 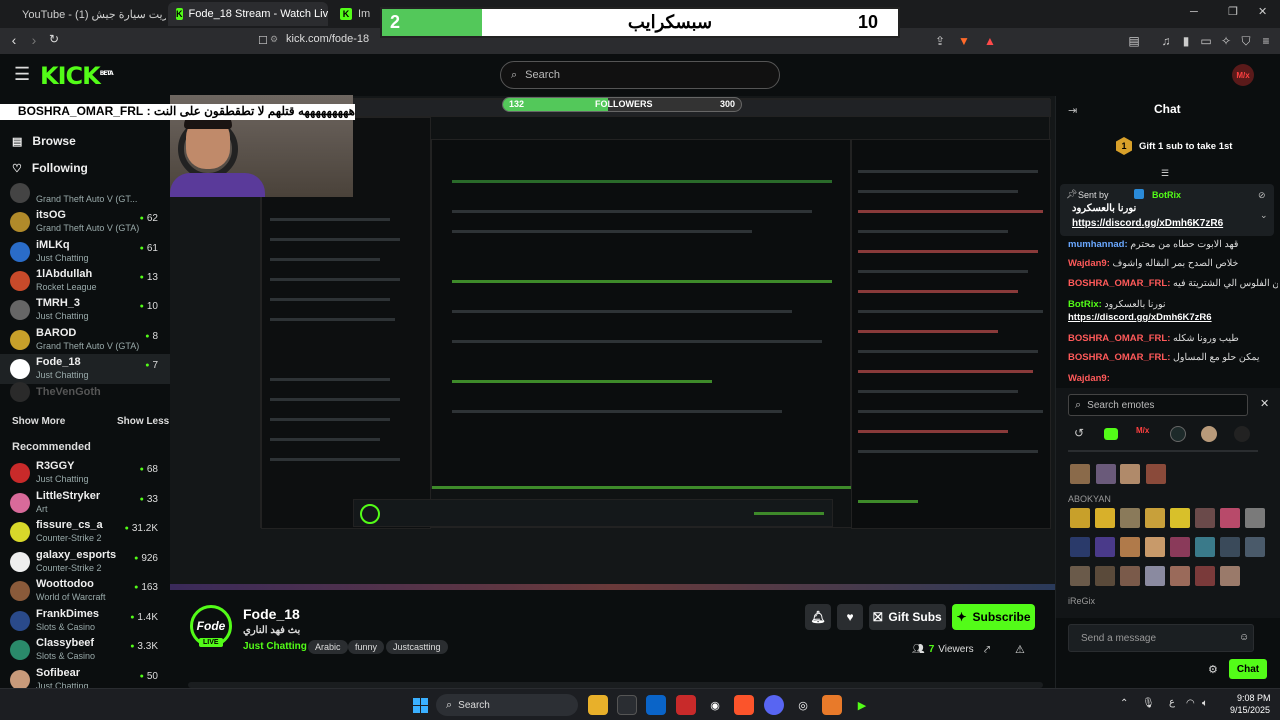 I want to click on chat-username: BotRix:, so click(x=1085, y=304).